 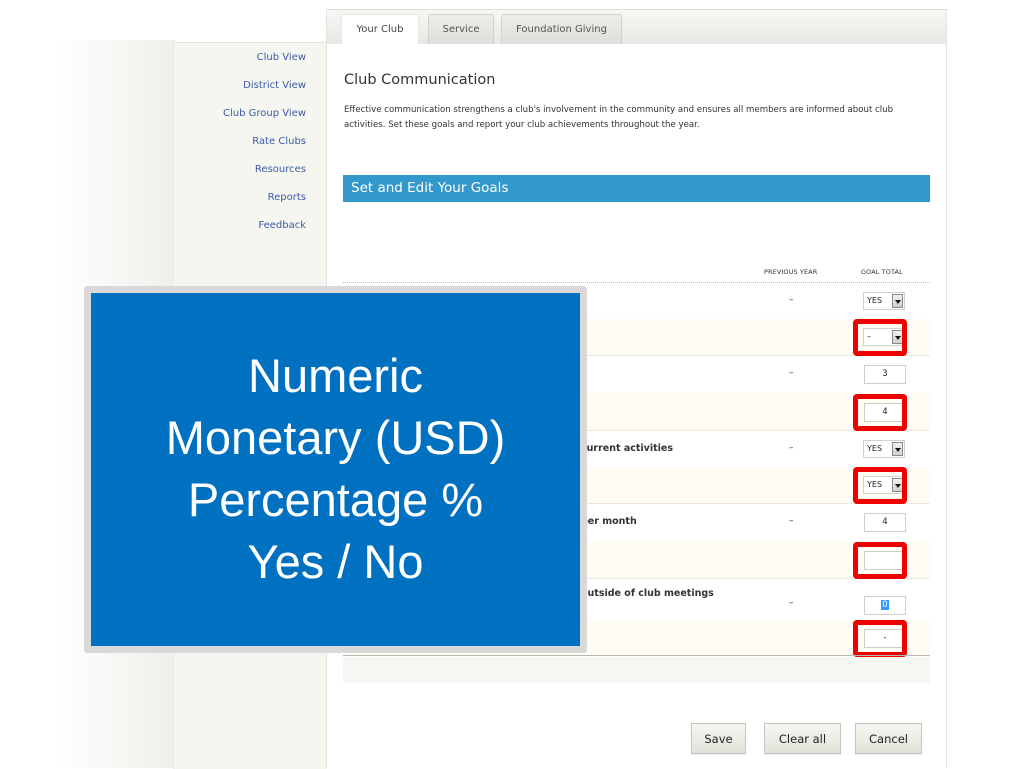 I want to click on sidebar-item-club-view: Club View, so click(x=281, y=57).